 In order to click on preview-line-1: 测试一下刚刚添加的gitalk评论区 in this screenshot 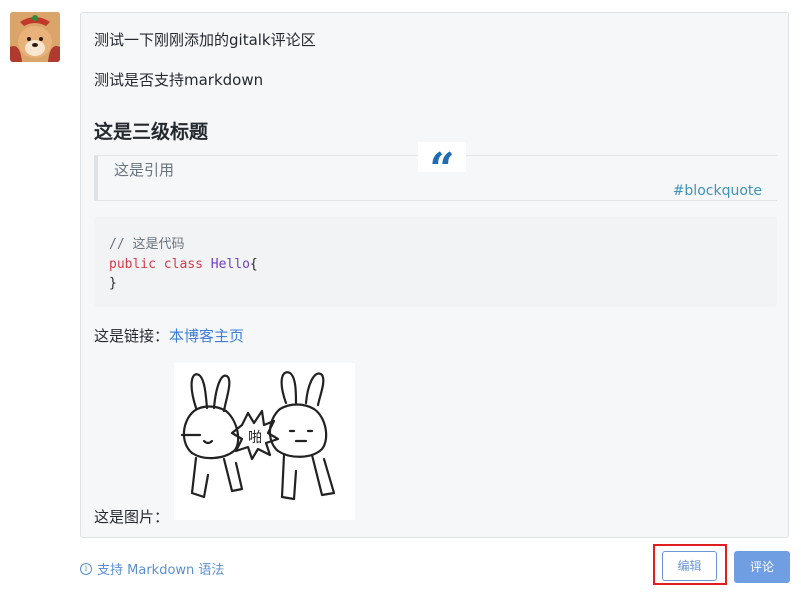, I will do `click(205, 40)`.